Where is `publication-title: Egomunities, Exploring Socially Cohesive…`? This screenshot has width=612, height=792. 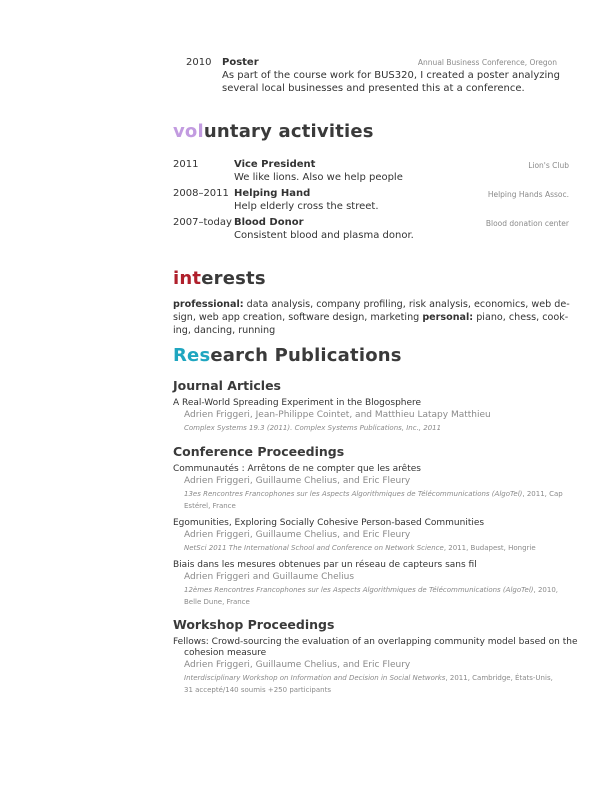 publication-title: Egomunities, Exploring Socially Cohesive… is located at coordinates (329, 523).